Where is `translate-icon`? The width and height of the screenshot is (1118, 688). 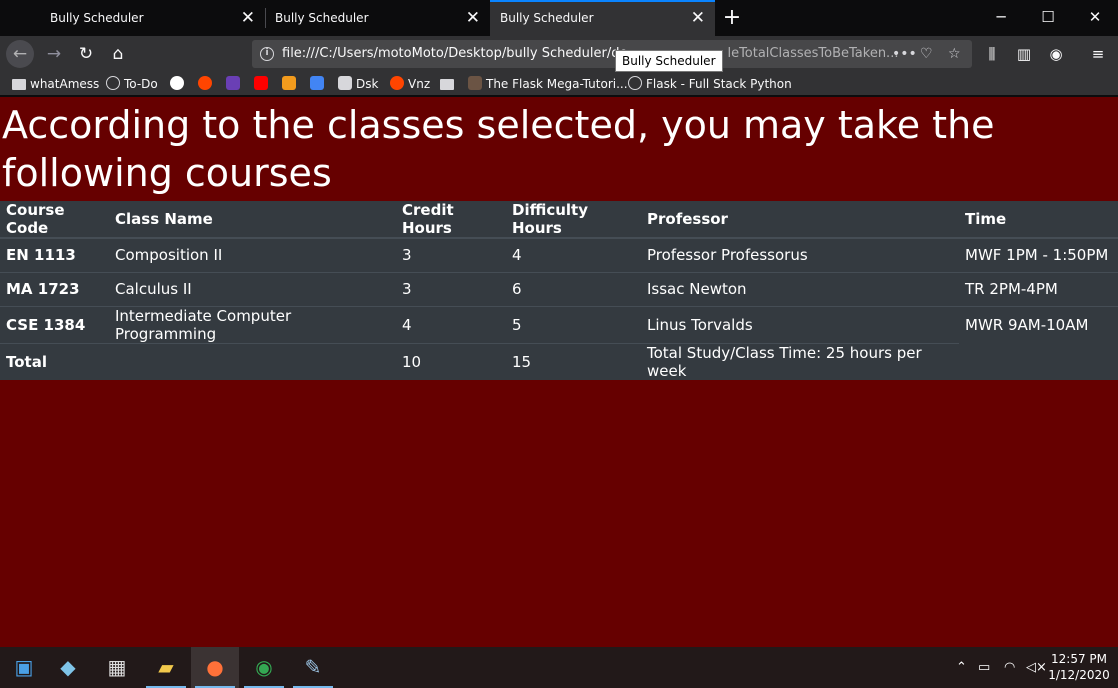
translate-icon is located at coordinates (317, 83).